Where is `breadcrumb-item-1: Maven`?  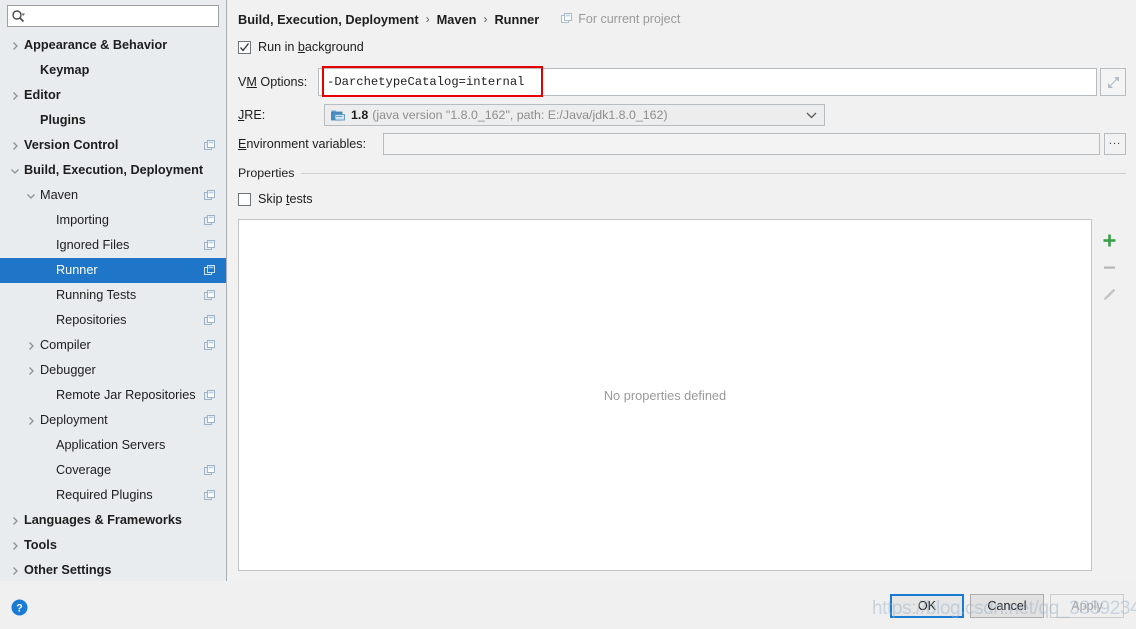 breadcrumb-item-1: Maven is located at coordinates (457, 19).